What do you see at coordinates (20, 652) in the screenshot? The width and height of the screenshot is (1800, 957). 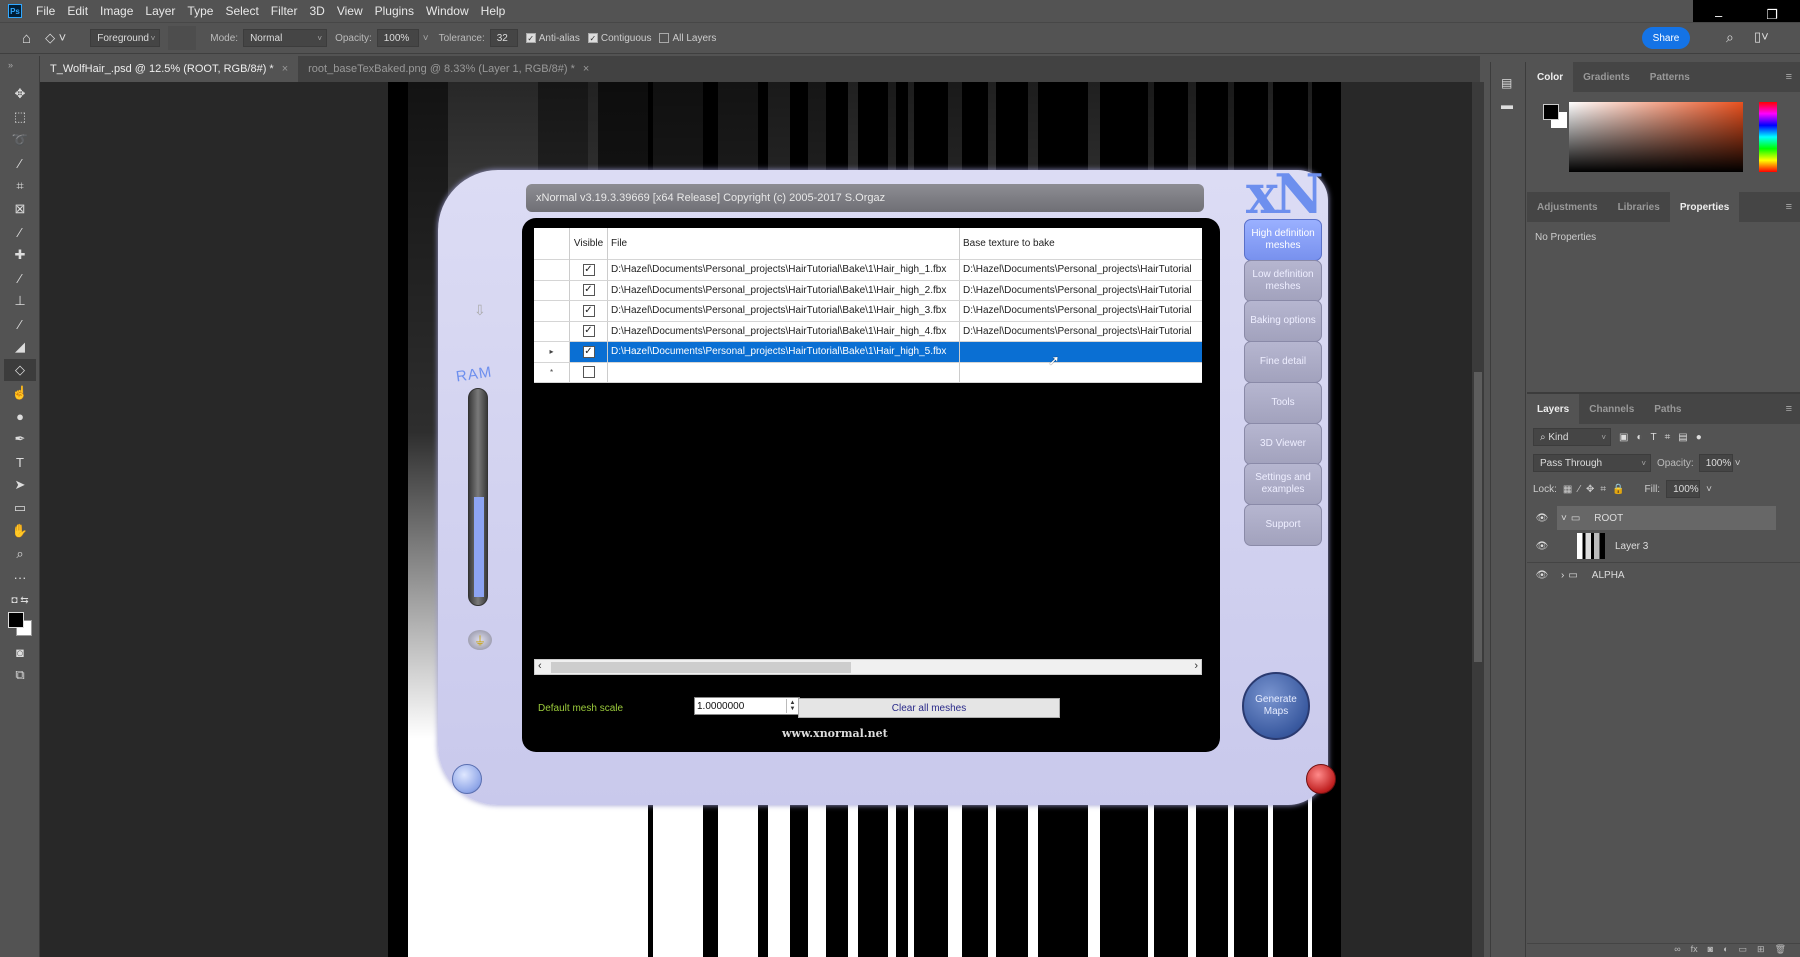 I see `quick-mask-icon: ◙` at bounding box center [20, 652].